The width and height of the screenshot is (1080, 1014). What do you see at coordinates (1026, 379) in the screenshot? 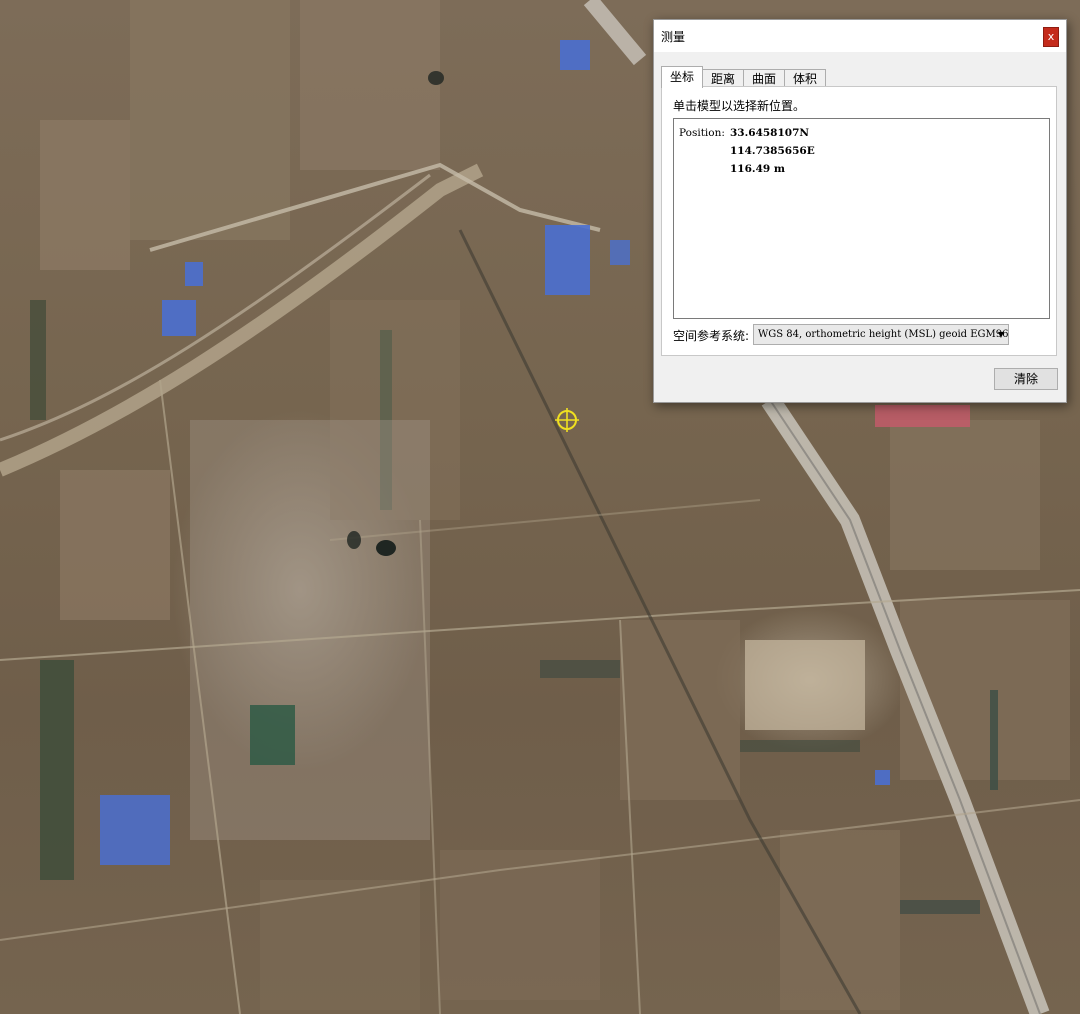
I see `clear-button: 清除` at bounding box center [1026, 379].